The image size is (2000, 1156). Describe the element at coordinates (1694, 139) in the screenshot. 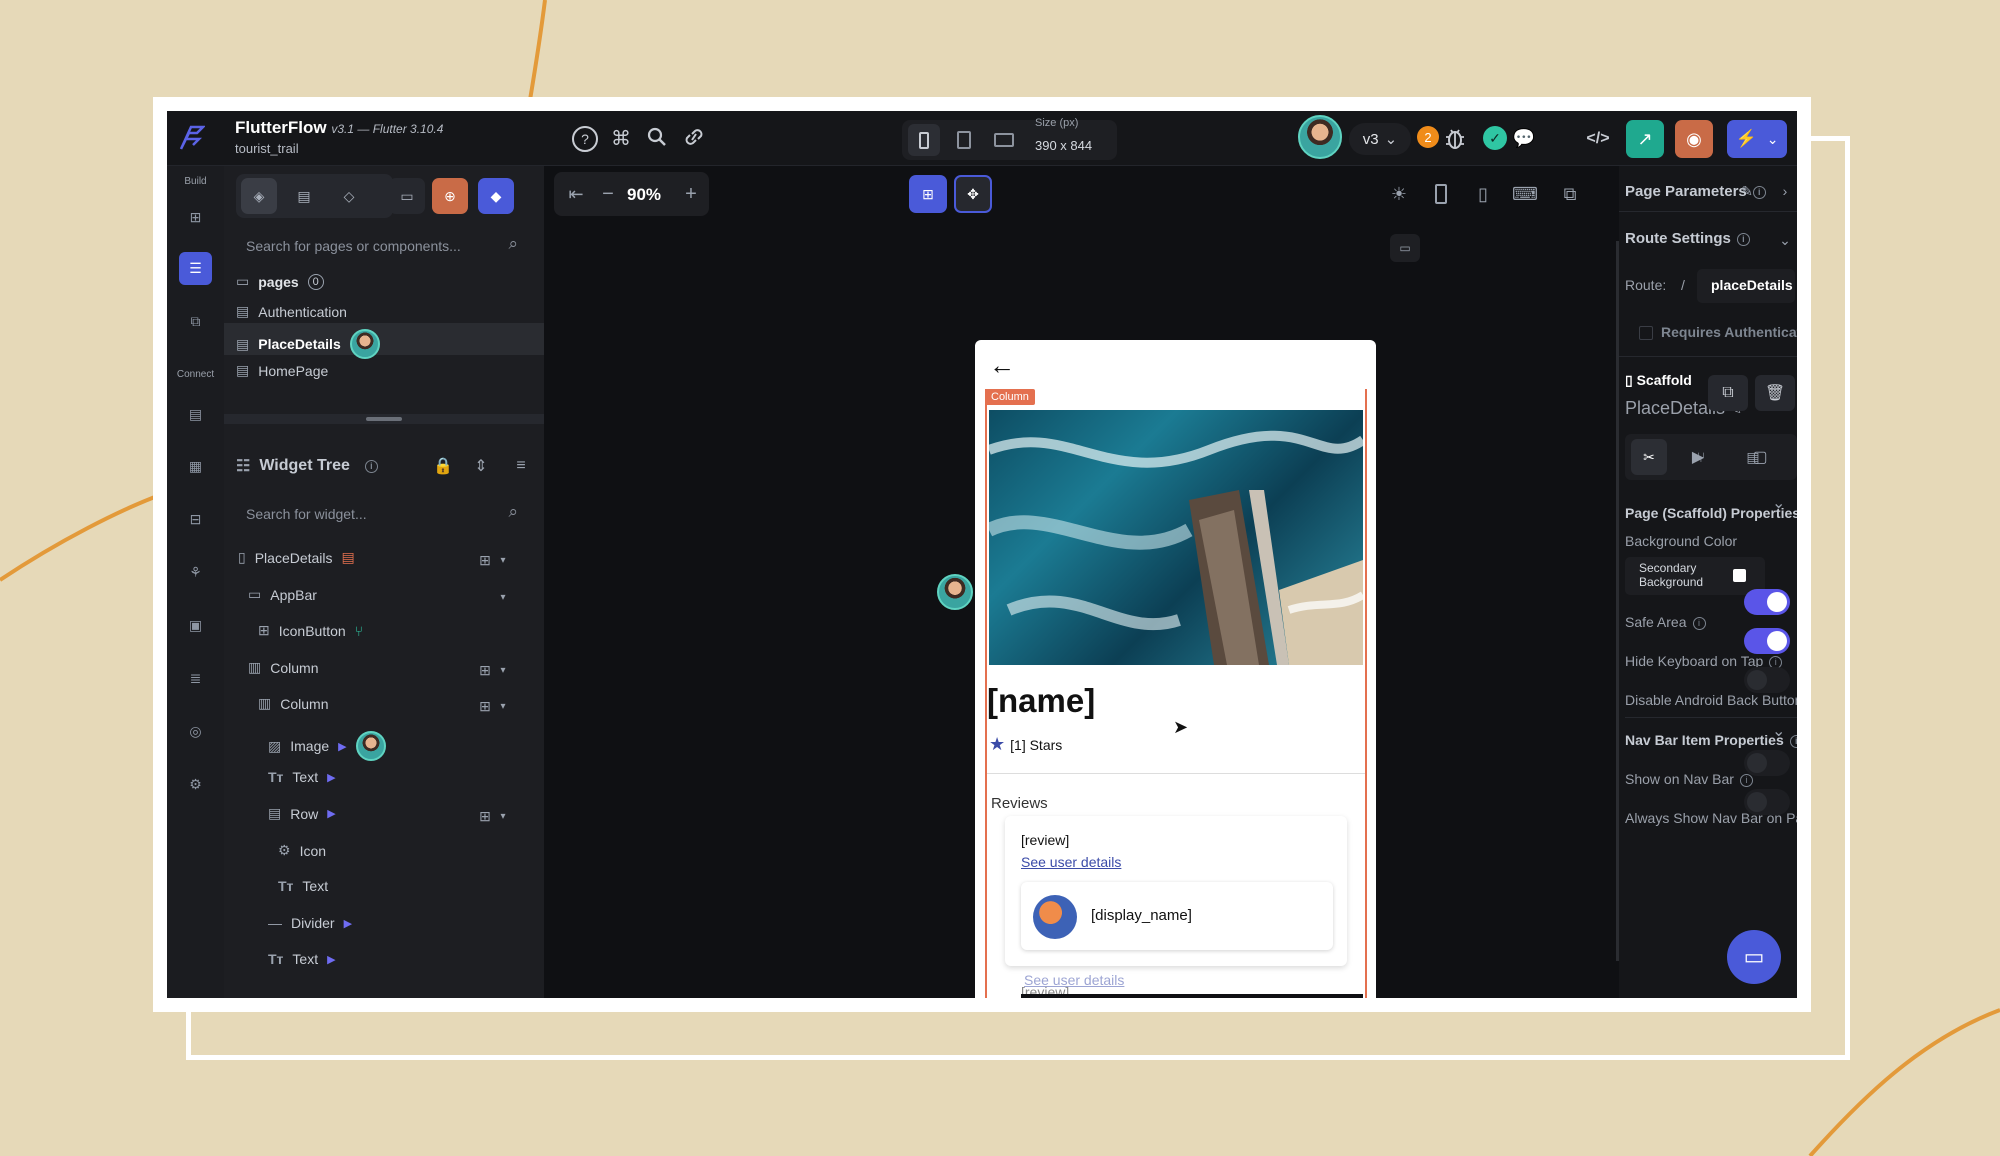

I see `preview-button: ◉` at that location.